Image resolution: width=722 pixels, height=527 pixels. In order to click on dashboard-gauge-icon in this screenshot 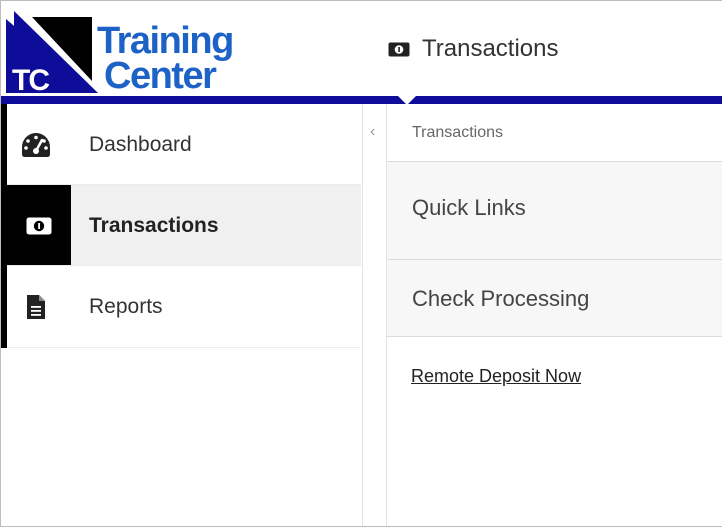, I will do `click(36, 144)`.